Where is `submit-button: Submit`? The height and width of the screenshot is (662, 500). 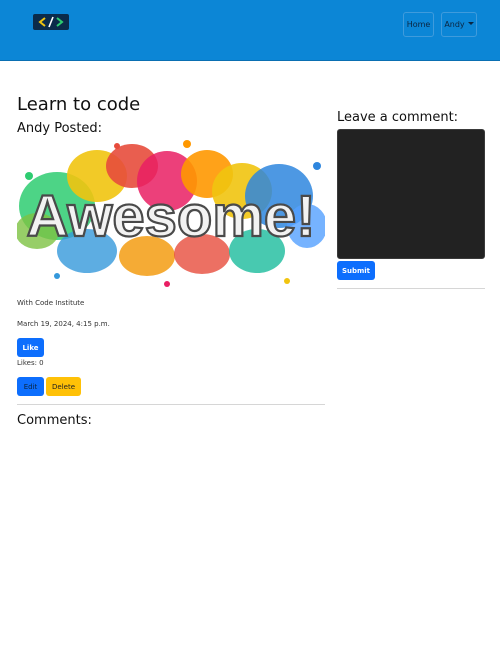
submit-button: Submit is located at coordinates (356, 270).